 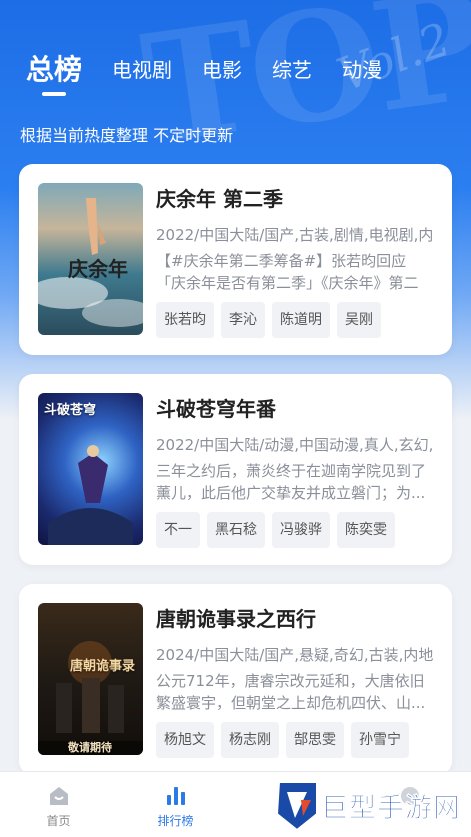 What do you see at coordinates (359, 320) in the screenshot?
I see `actor-tag: 吴刚` at bounding box center [359, 320].